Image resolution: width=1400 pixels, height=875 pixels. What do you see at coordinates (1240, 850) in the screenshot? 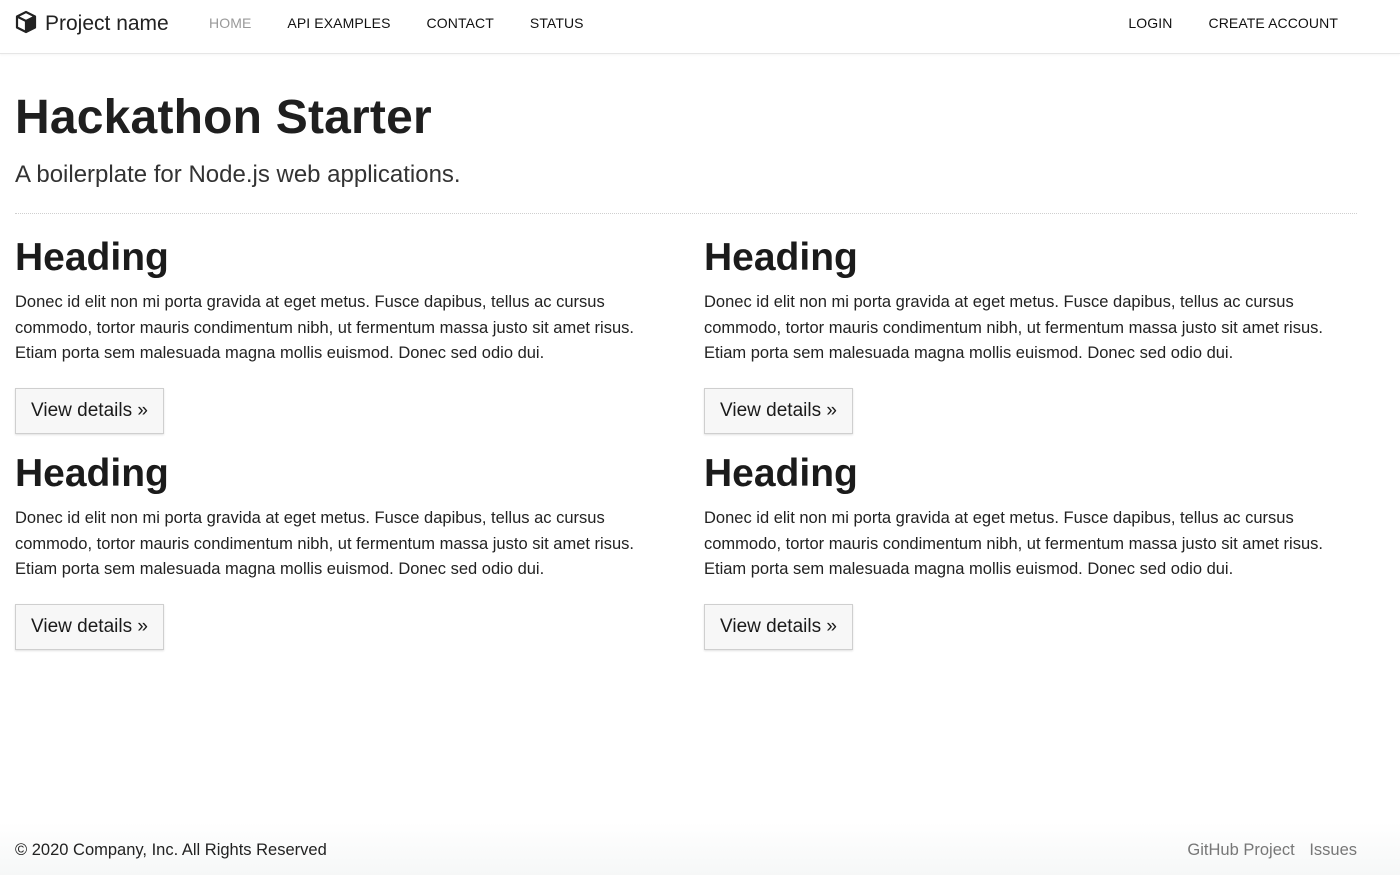
I see `github-project-link: GitHub Project` at bounding box center [1240, 850].